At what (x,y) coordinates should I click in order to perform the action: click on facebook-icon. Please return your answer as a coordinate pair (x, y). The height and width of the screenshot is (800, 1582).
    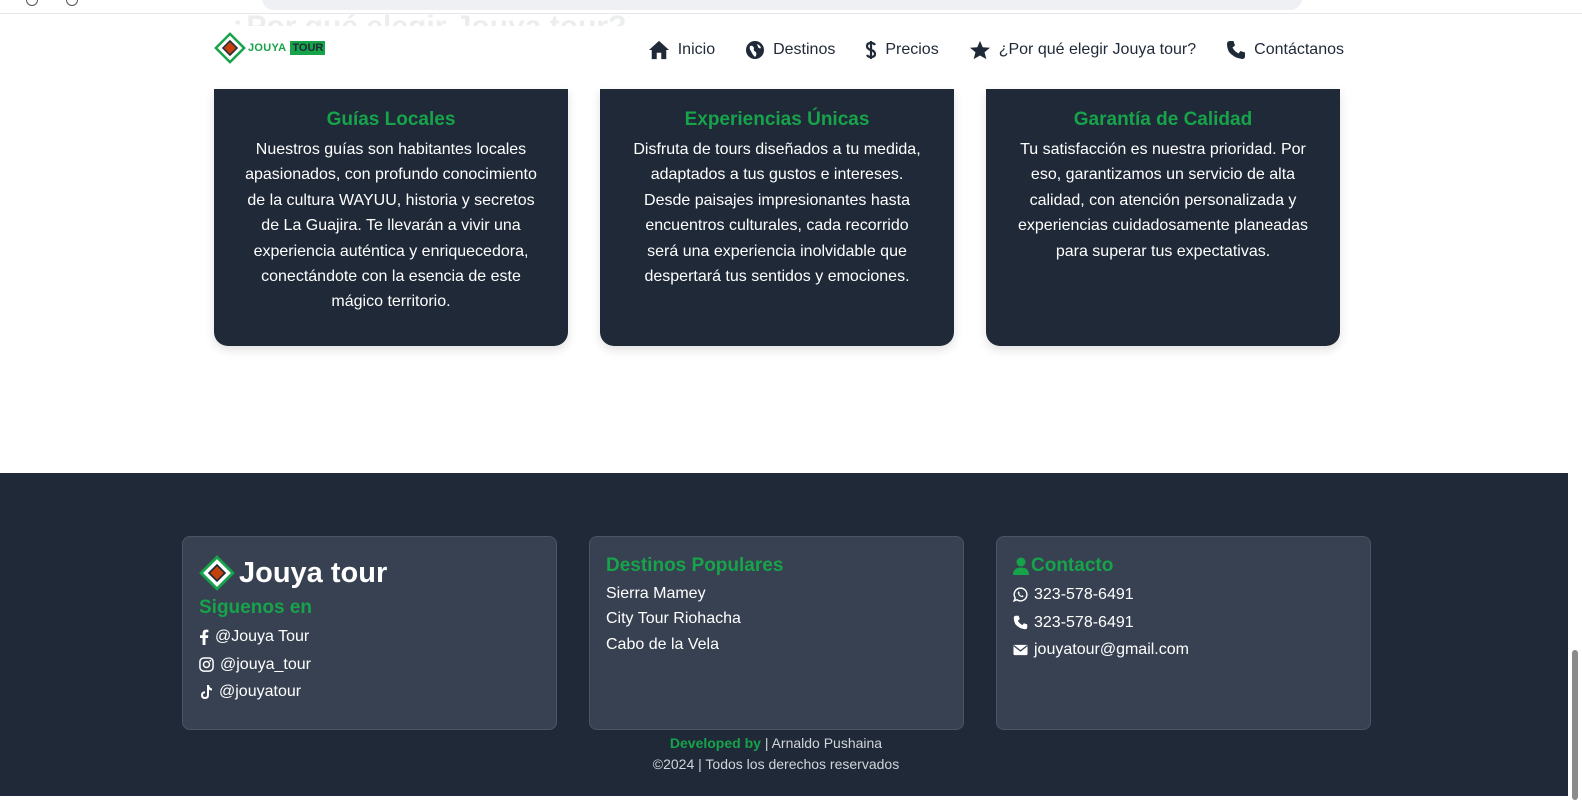
    Looking at the image, I should click on (204, 637).